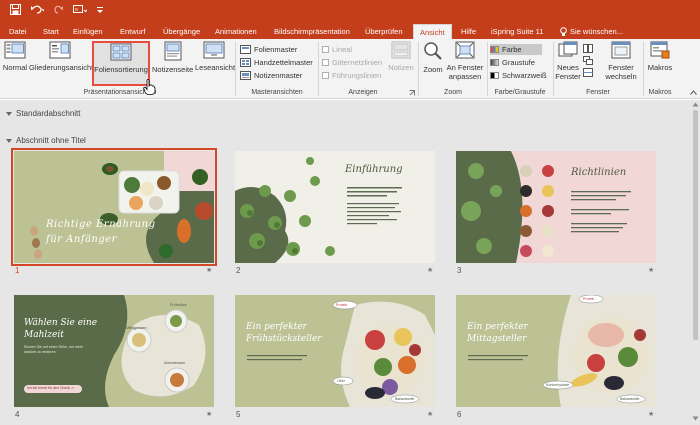 The image size is (700, 425). What do you see at coordinates (271, 75) in the screenshot?
I see `notes-master-button: Notizenmaster` at bounding box center [271, 75].